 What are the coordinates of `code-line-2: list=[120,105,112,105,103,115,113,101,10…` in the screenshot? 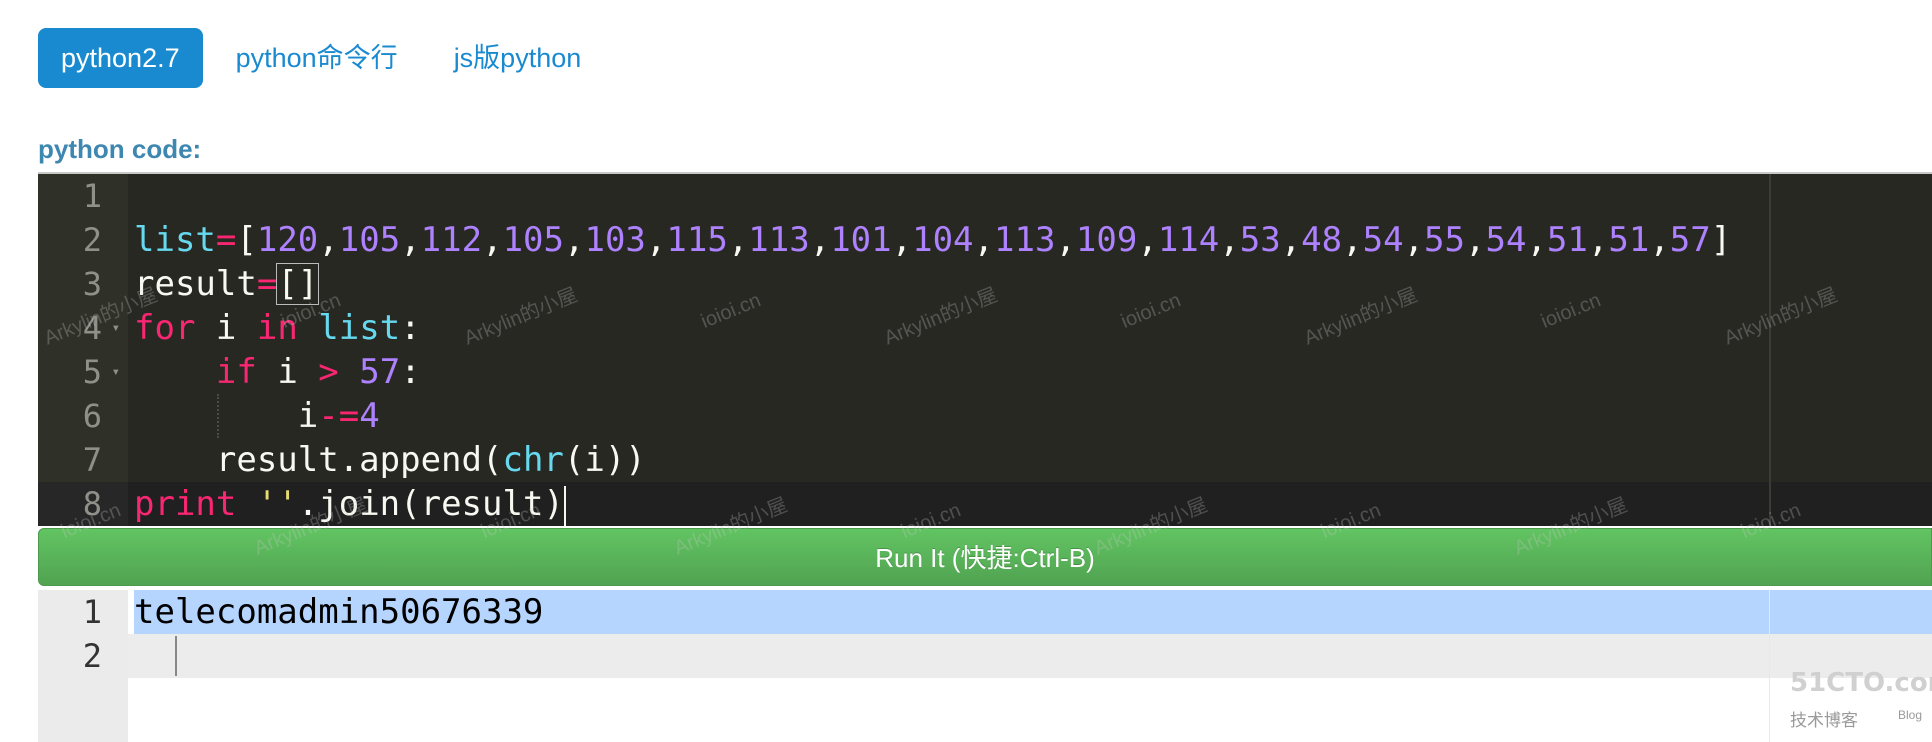 It's located at (933, 240).